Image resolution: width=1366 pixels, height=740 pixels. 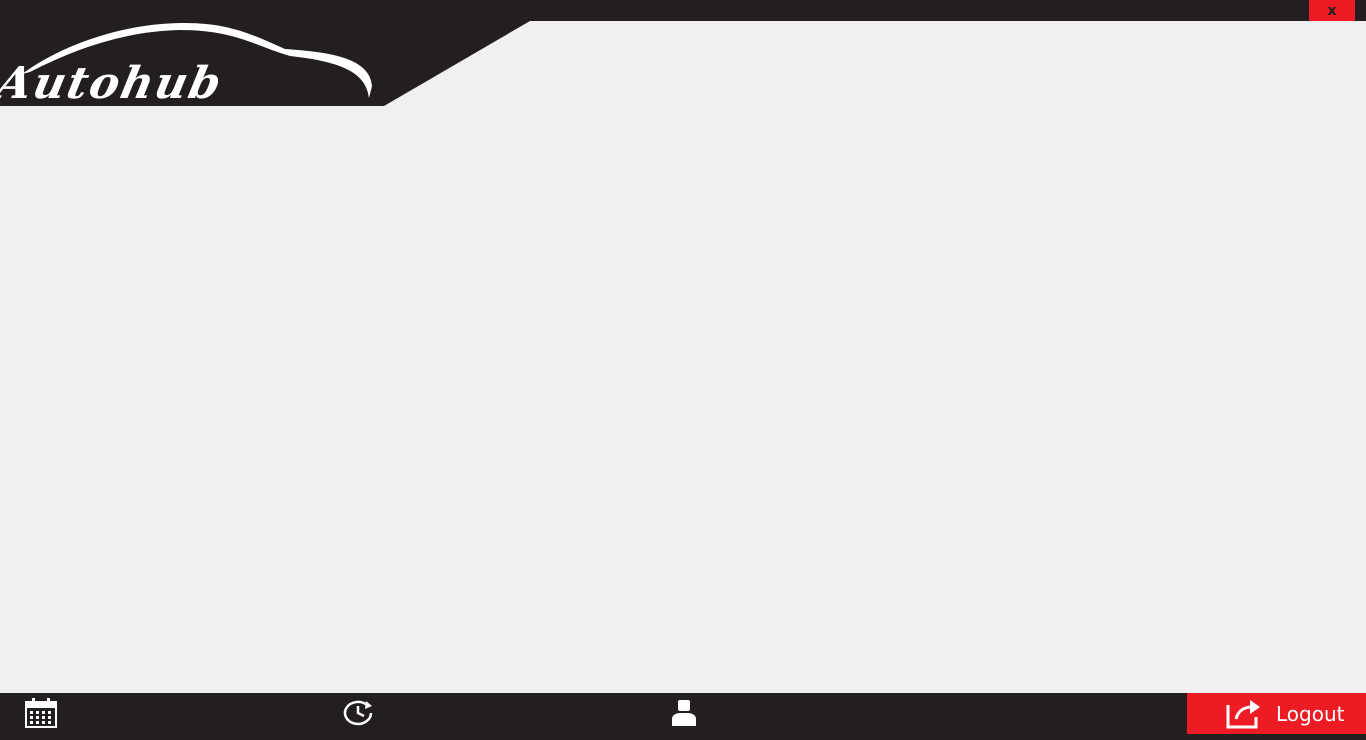 I want to click on header-banner: Autohub, so click(x=265, y=53).